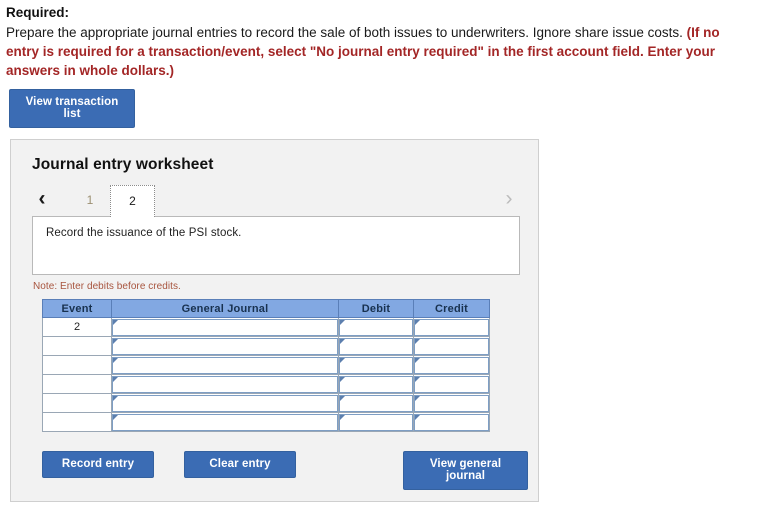  I want to click on worksheet-tab-1: 1, so click(90, 200).